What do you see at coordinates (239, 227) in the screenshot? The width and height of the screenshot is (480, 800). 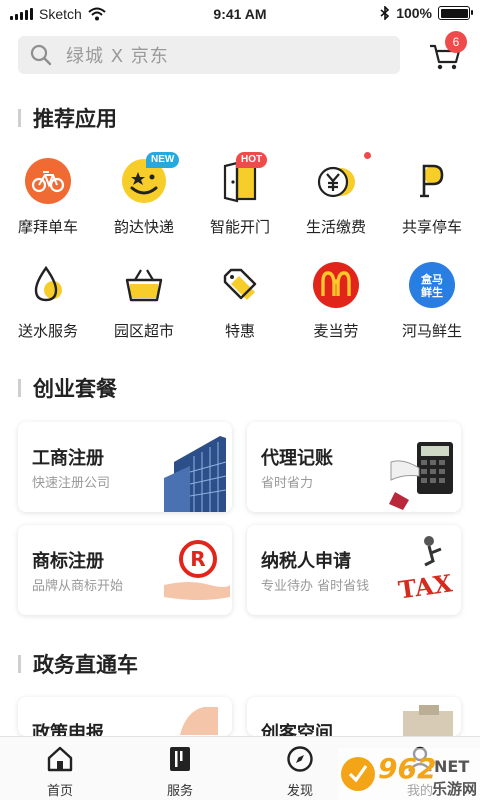 I see `app-label: 智能开门` at bounding box center [239, 227].